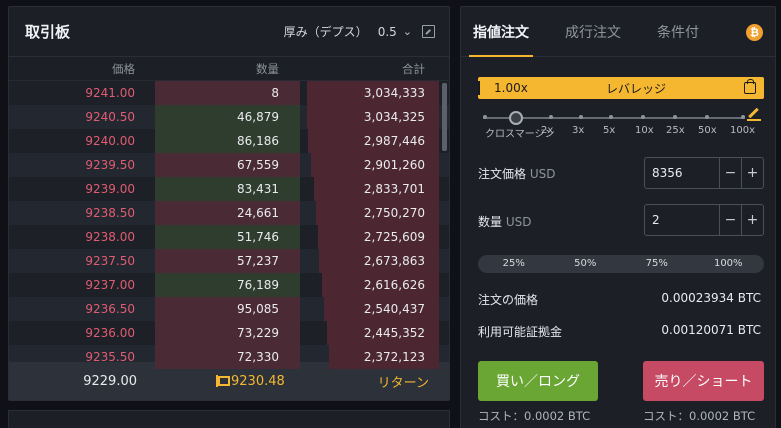  Describe the element at coordinates (352, 237) in the screenshot. I see `row-total: 2,725,609` at that location.